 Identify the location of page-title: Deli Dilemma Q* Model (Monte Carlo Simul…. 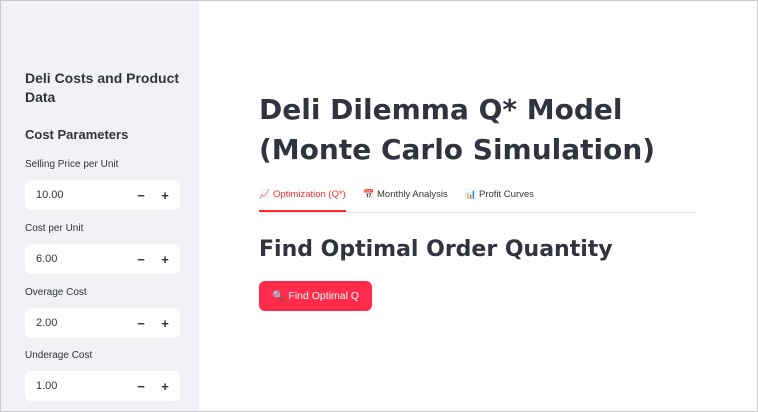
(457, 129).